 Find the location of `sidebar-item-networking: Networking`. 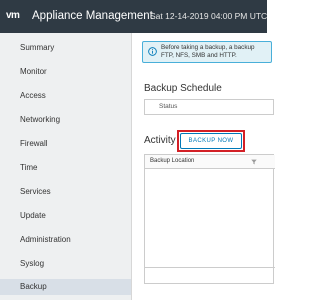

sidebar-item-networking: Networking is located at coordinates (65, 120).